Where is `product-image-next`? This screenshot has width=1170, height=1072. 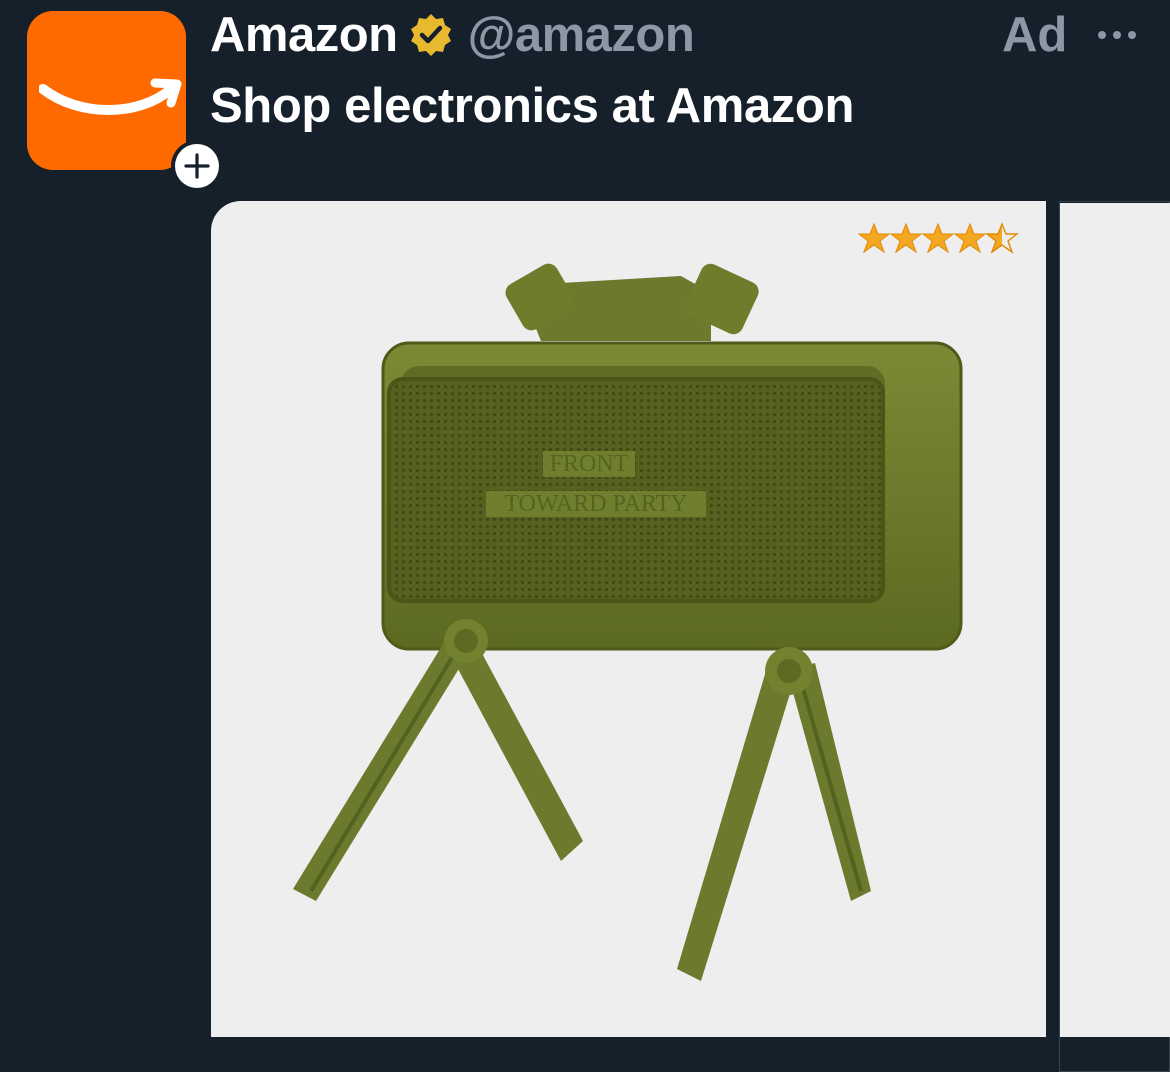
product-image-next is located at coordinates (1115, 620).